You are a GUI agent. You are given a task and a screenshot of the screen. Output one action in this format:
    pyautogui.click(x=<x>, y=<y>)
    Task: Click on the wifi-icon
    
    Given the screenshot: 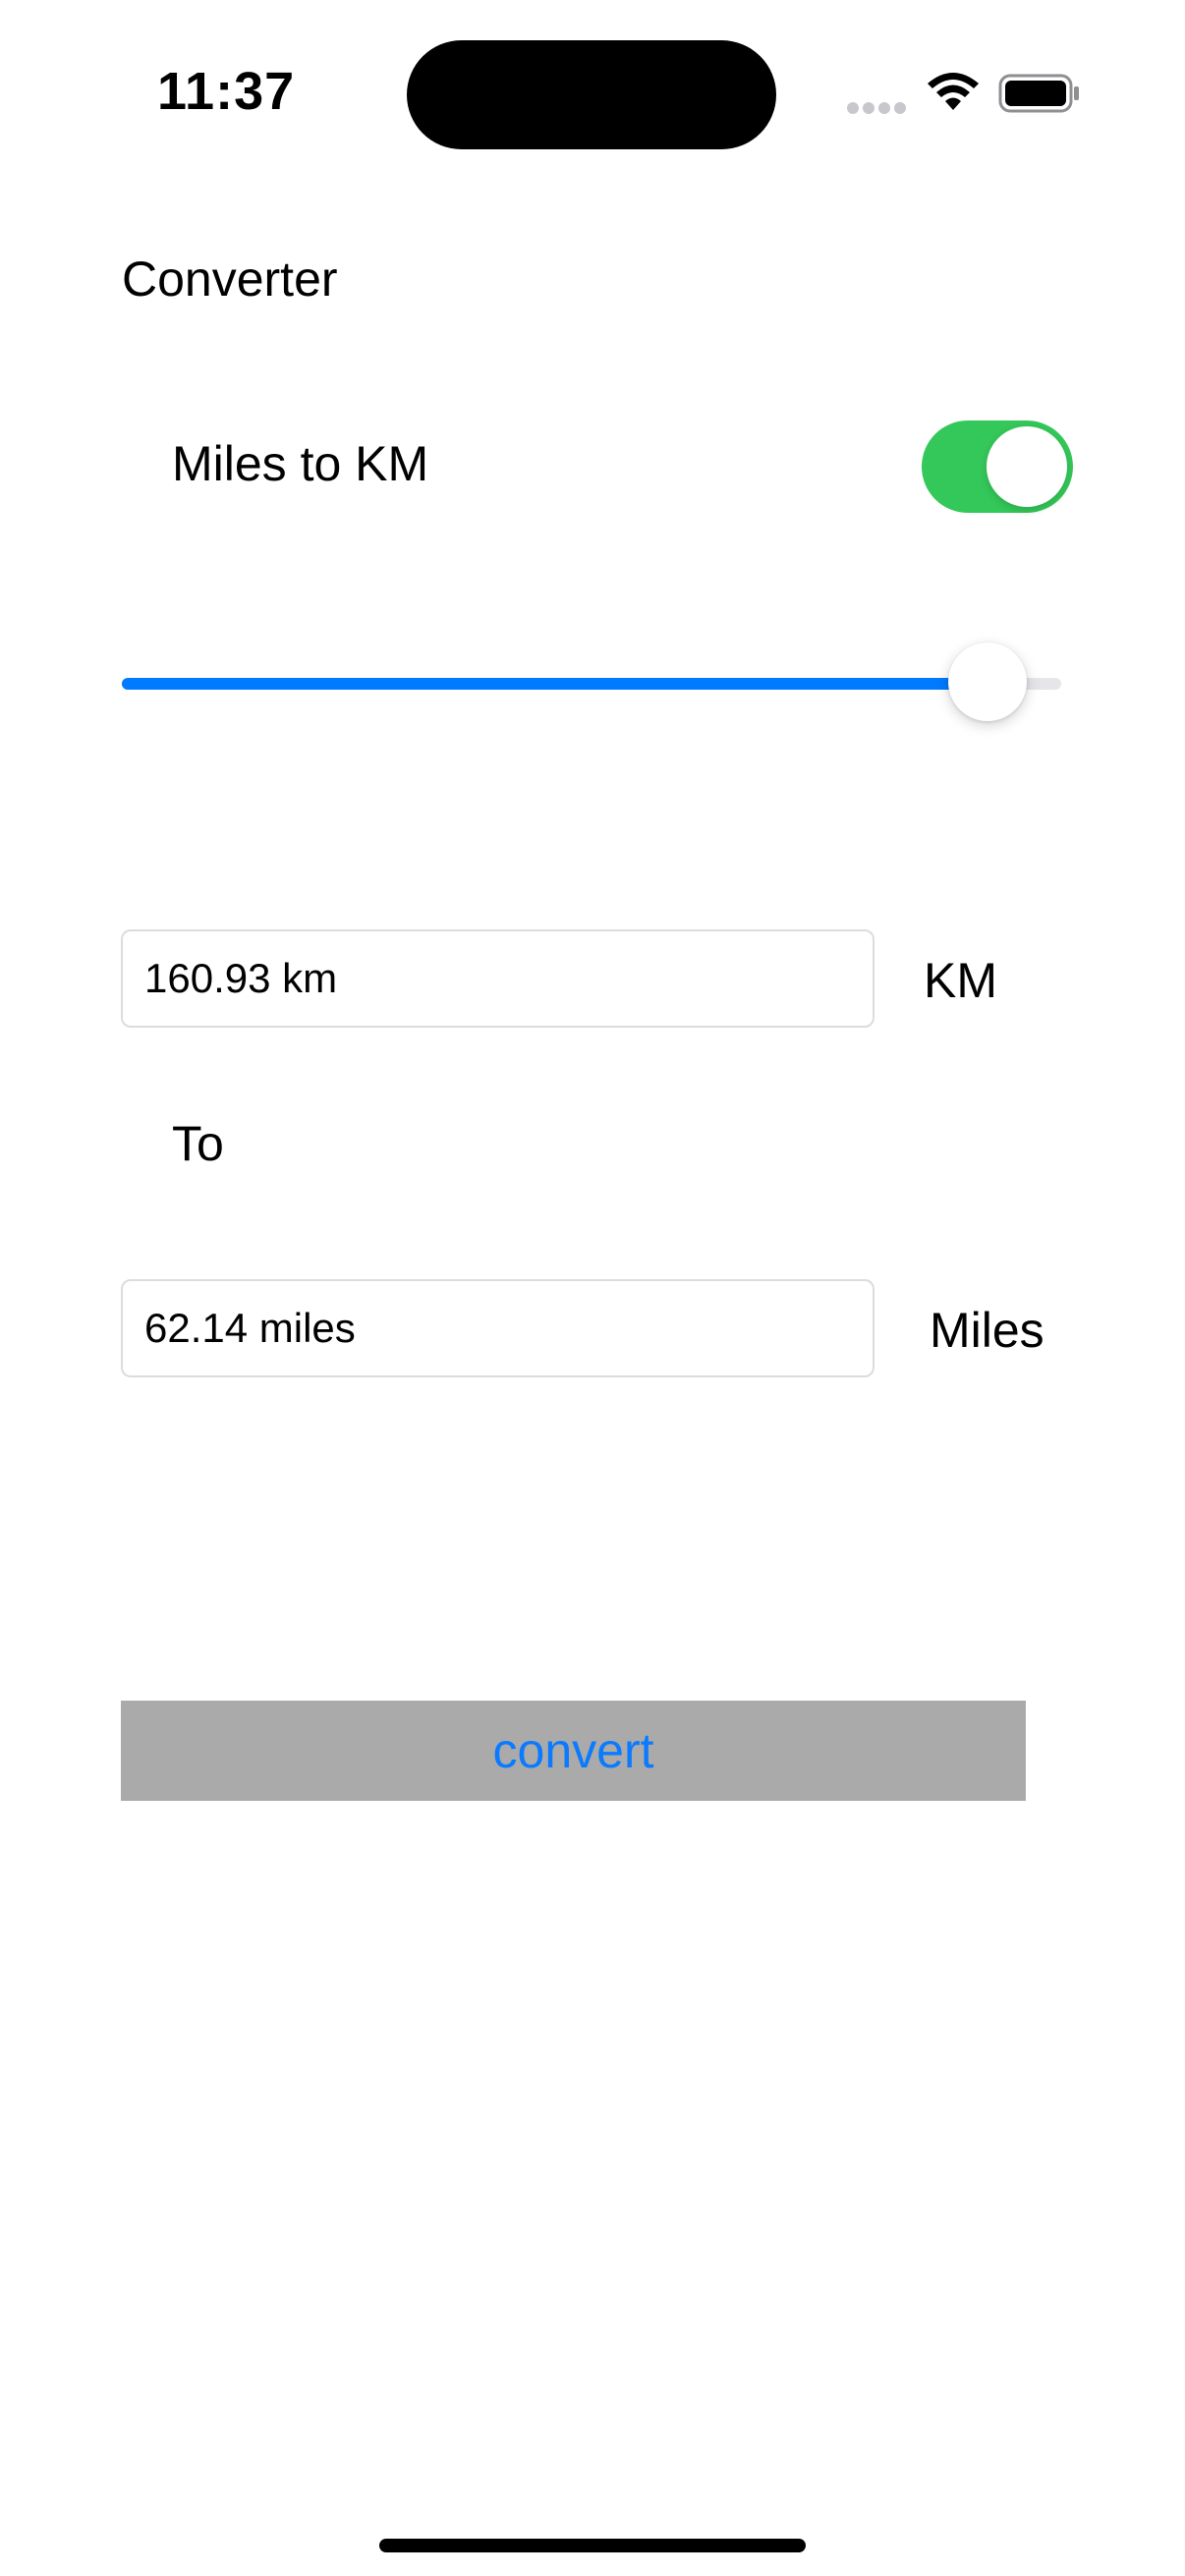 What is the action you would take?
    pyautogui.click(x=954, y=91)
    